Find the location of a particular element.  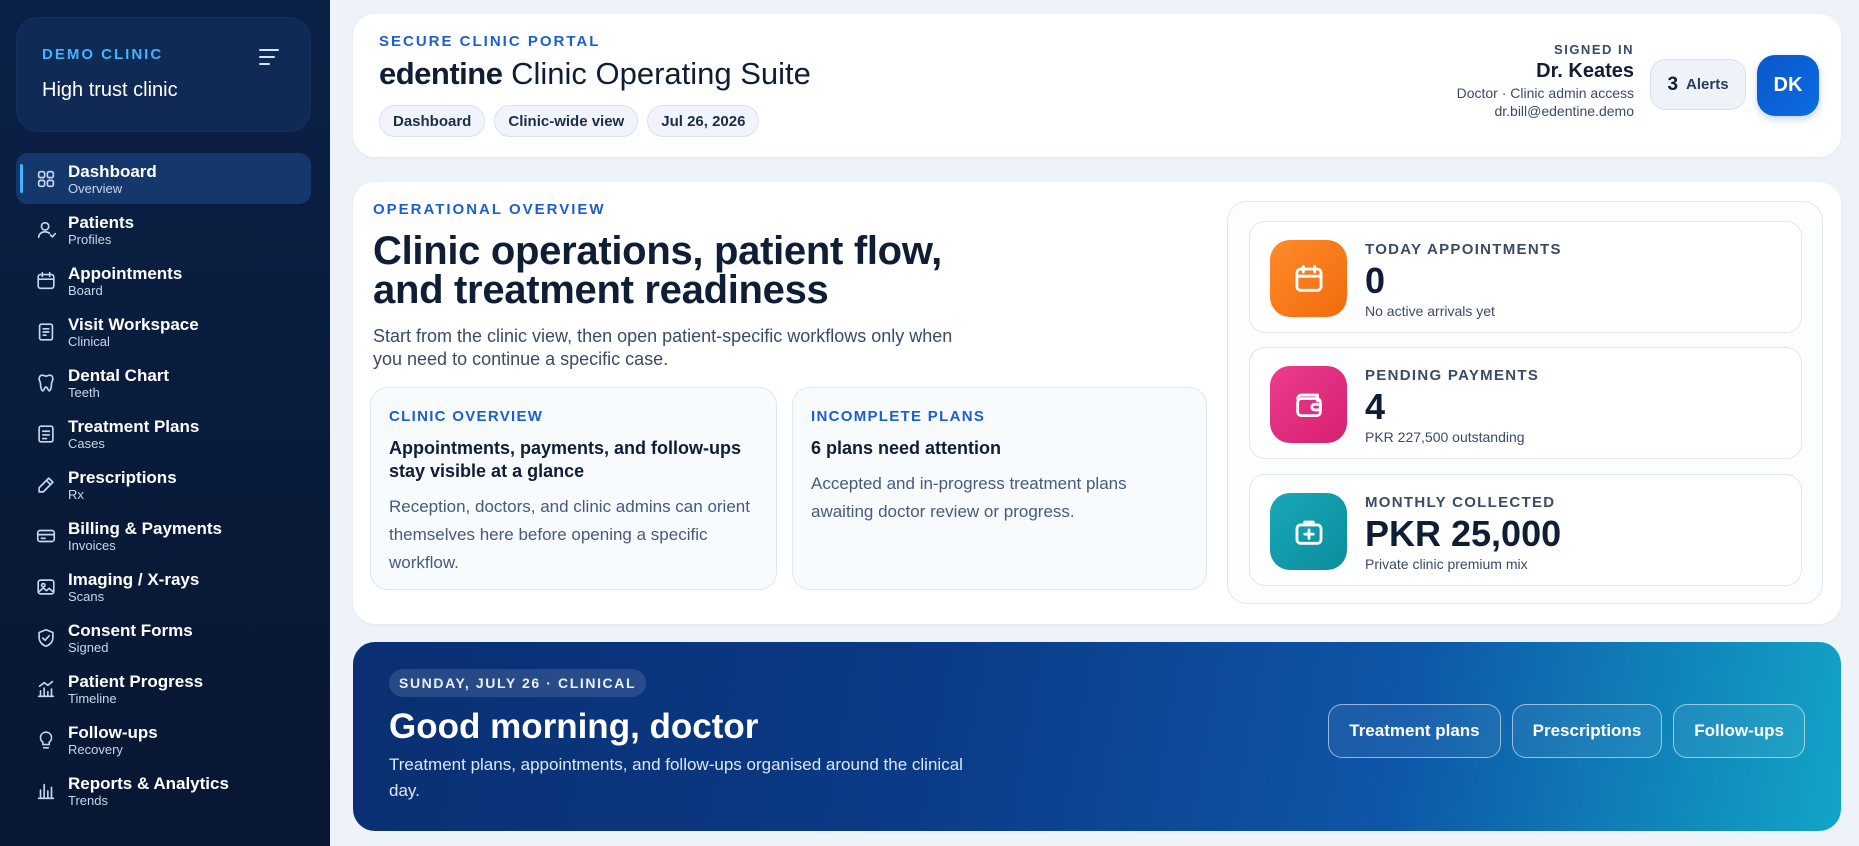

sidebar-item-sublabel: Clinical is located at coordinates (89, 341).